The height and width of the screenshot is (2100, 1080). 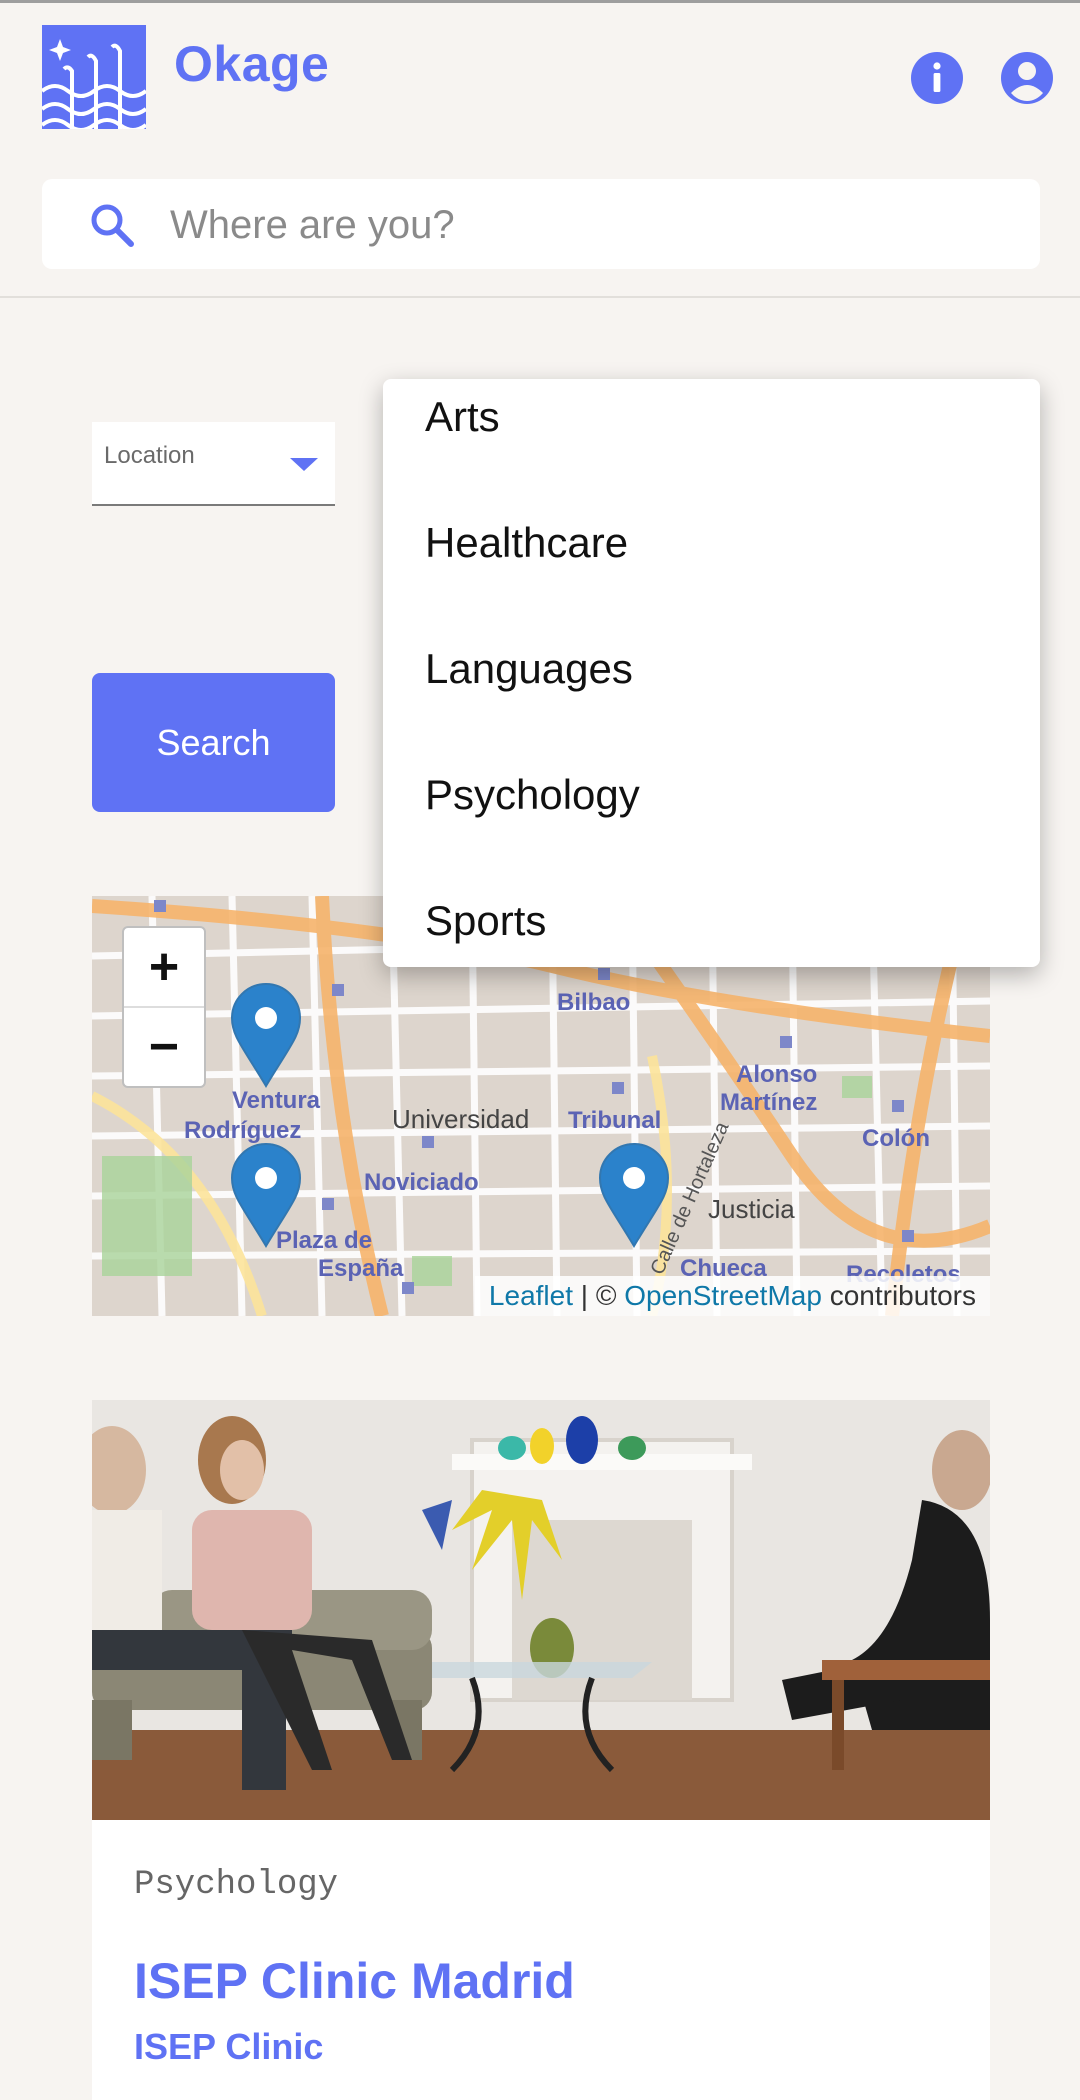 I want to click on map-label: Justicia, so click(x=751, y=1209).